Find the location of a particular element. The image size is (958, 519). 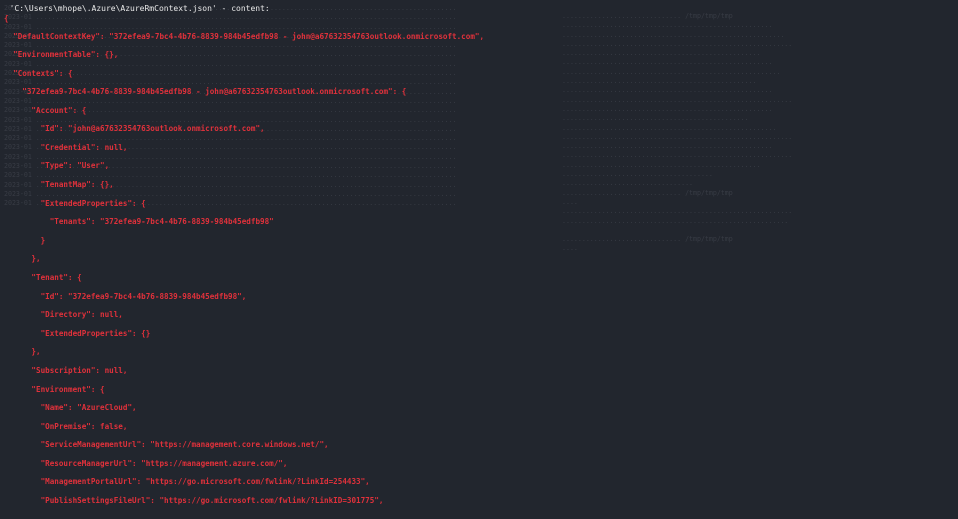

json-line: "EnvironmentTable": {}, is located at coordinates (61, 54).